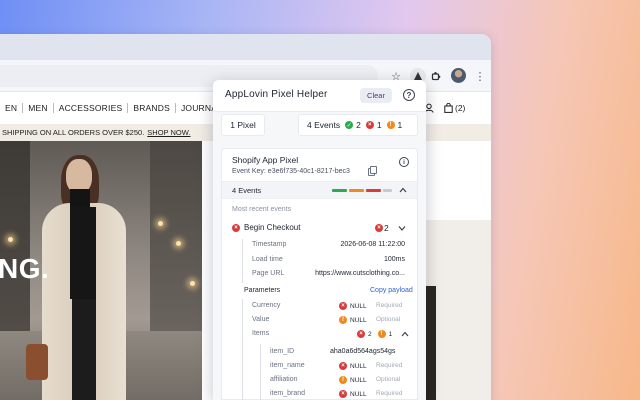 The height and width of the screenshot is (400, 640). Describe the element at coordinates (400, 125) in the screenshot. I see `warning-count: 1` at that location.